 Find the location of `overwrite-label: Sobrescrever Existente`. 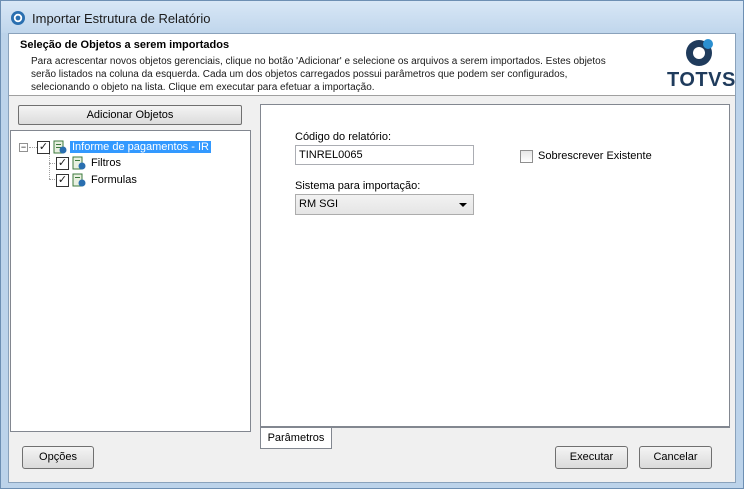

overwrite-label: Sobrescrever Existente is located at coordinates (595, 156).